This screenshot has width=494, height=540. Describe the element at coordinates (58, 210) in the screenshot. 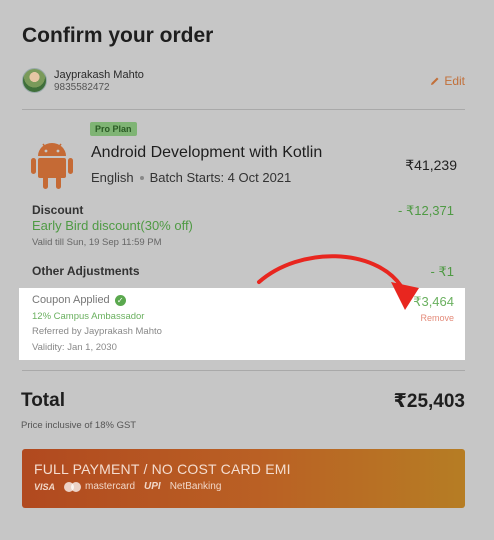

I see `discount-label: Discount` at that location.